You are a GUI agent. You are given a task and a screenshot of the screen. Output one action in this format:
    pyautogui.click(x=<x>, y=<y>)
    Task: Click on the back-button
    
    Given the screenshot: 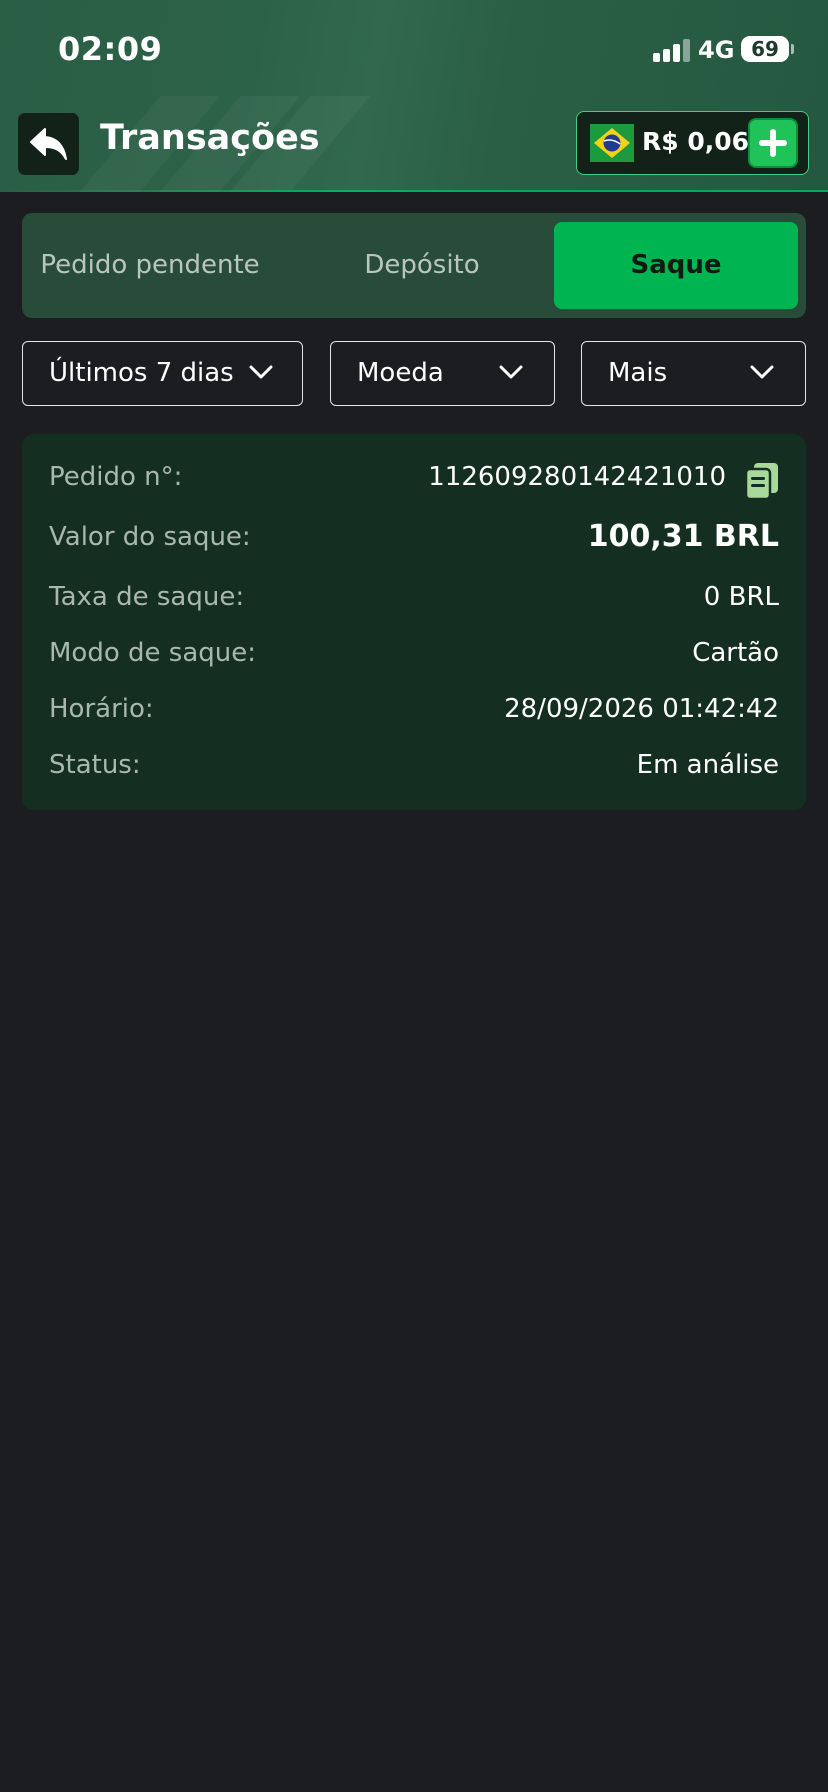 What is the action you would take?
    pyautogui.click(x=48, y=144)
    